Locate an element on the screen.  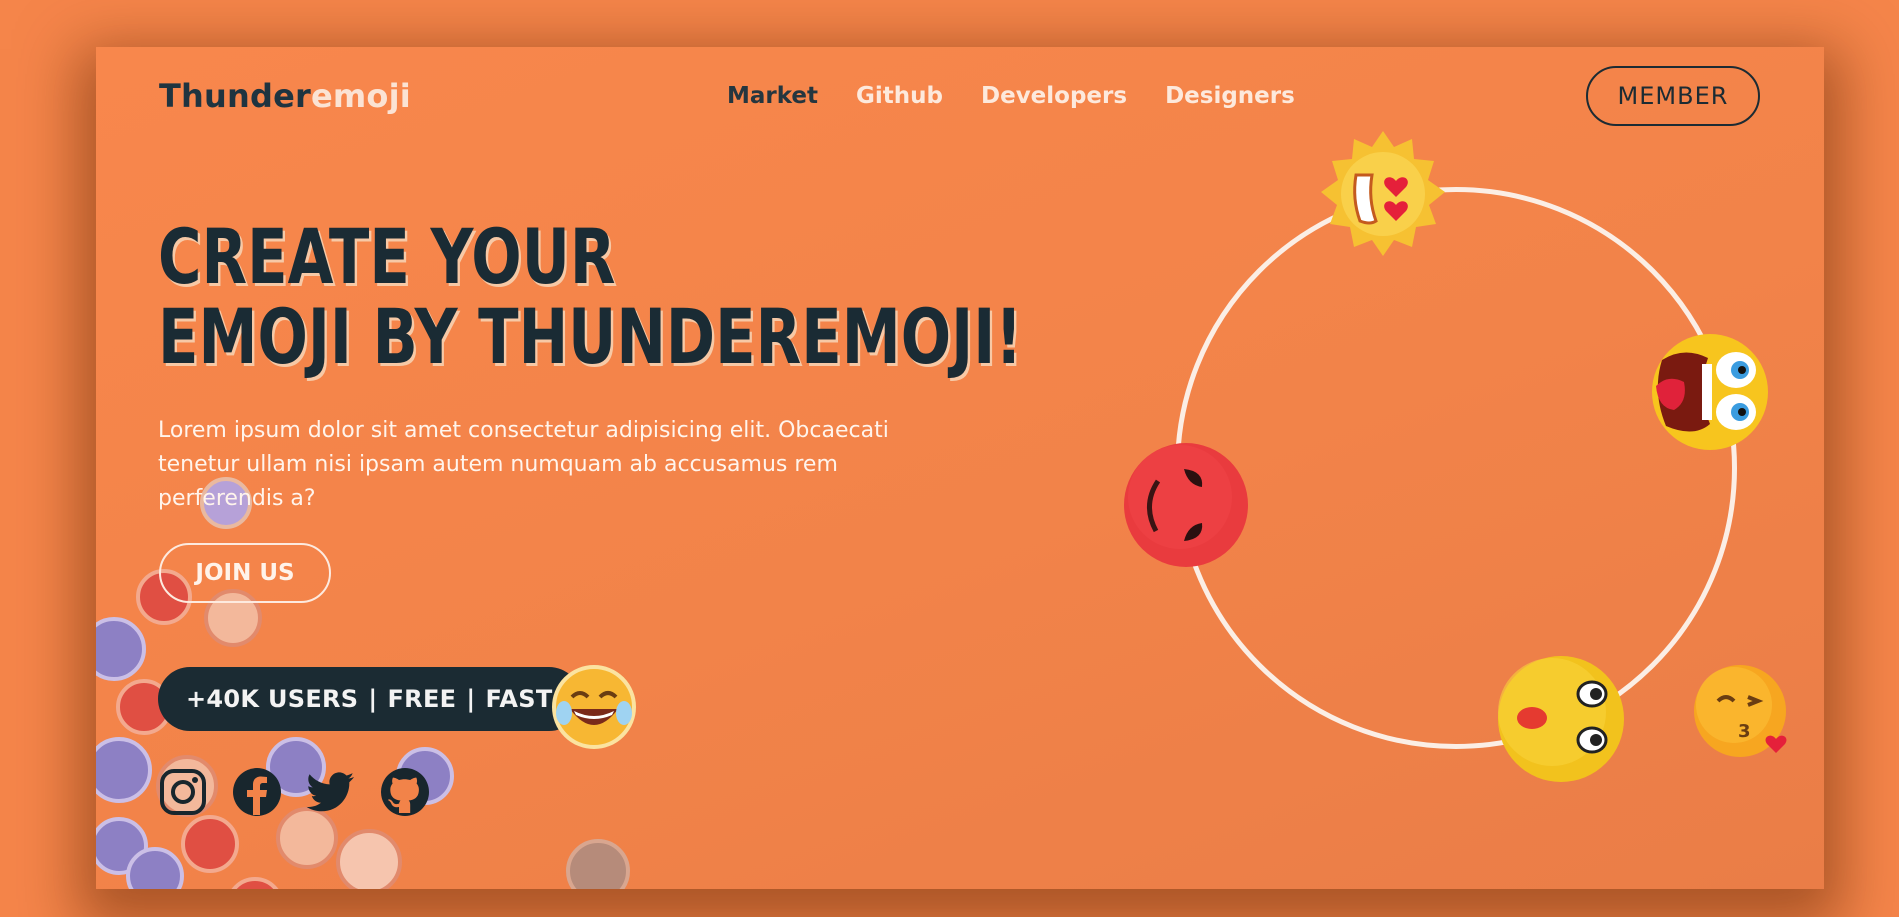
stats-free: FREE is located at coordinates (422, 699).